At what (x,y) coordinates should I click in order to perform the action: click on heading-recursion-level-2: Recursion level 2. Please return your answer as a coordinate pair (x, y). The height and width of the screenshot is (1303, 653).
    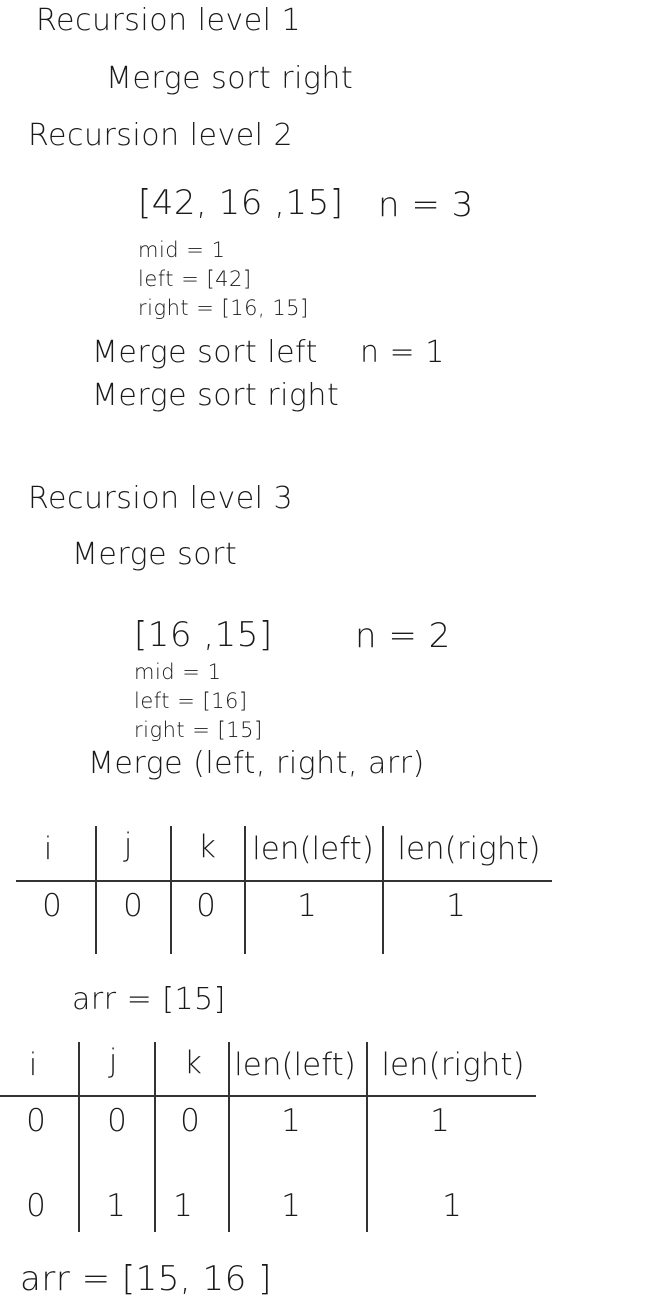
    Looking at the image, I should click on (161, 135).